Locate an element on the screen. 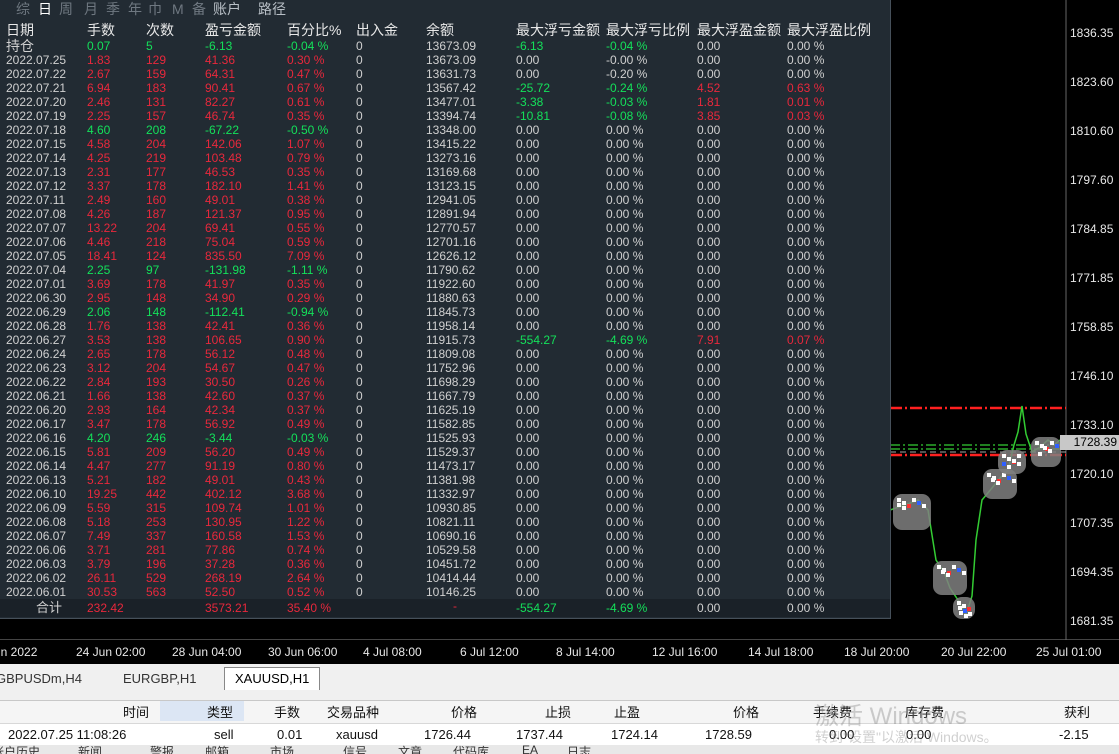 The image size is (1119, 754). bottom-tab-4: 市场 is located at coordinates (282, 749).